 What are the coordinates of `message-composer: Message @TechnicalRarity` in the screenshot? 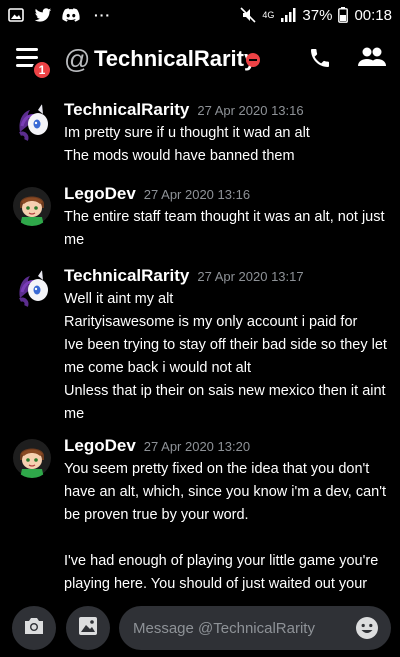 It's located at (200, 628).